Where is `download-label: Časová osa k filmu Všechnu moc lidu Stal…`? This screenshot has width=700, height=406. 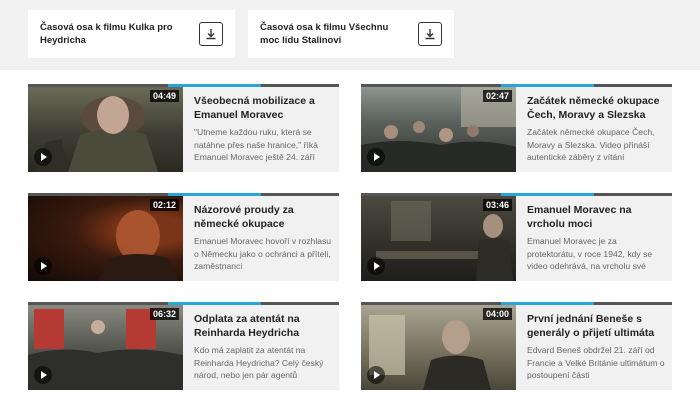
download-label: Časová osa k filmu Všechnu moc lidu Stal… is located at coordinates (324, 34).